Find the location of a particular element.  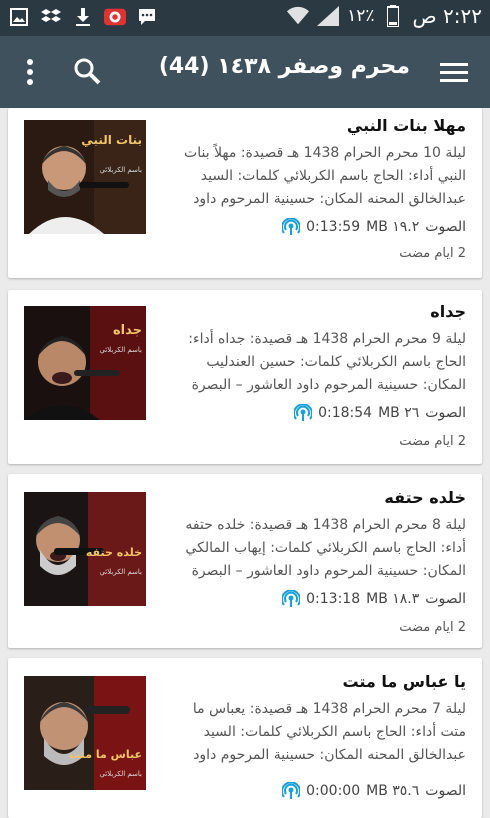

page-title: محرم وصفر ١٤٣٨ (44) is located at coordinates (284, 66).